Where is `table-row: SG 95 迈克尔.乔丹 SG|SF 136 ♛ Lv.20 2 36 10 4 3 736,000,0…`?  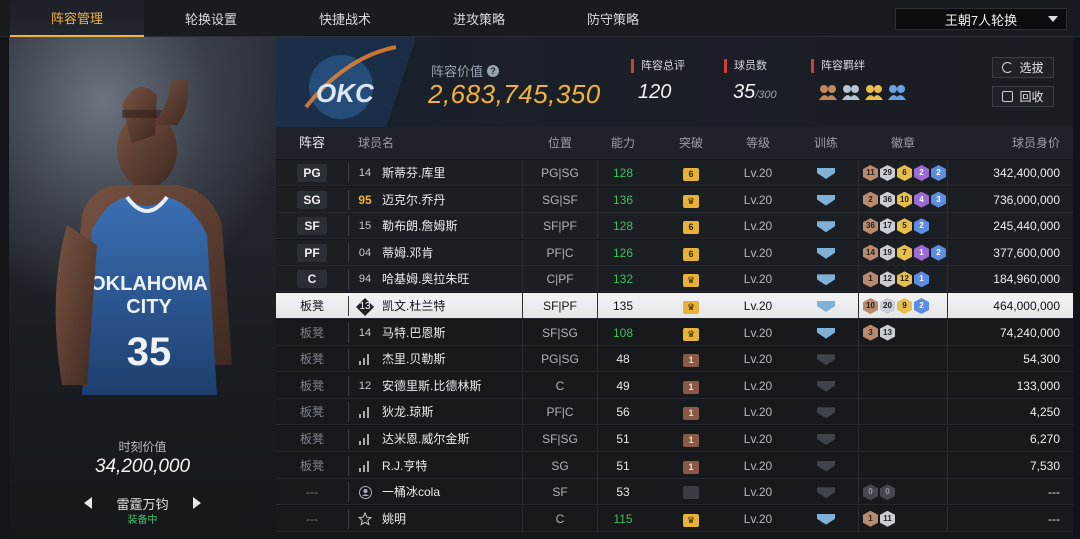 table-row: SG 95 迈克尔.乔丹 SG|SF 136 ♛ Lv.20 2 36 10 4 3 736,000,0… is located at coordinates (674, 199).